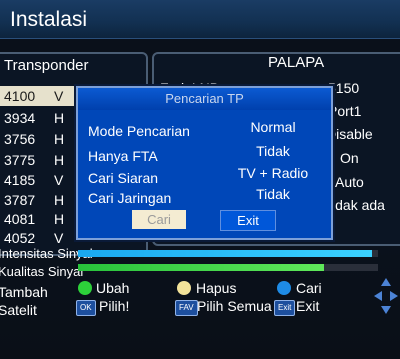 This screenshot has height=359, width=400. I want to click on diseqc-port-value: Port1, so click(344, 111).